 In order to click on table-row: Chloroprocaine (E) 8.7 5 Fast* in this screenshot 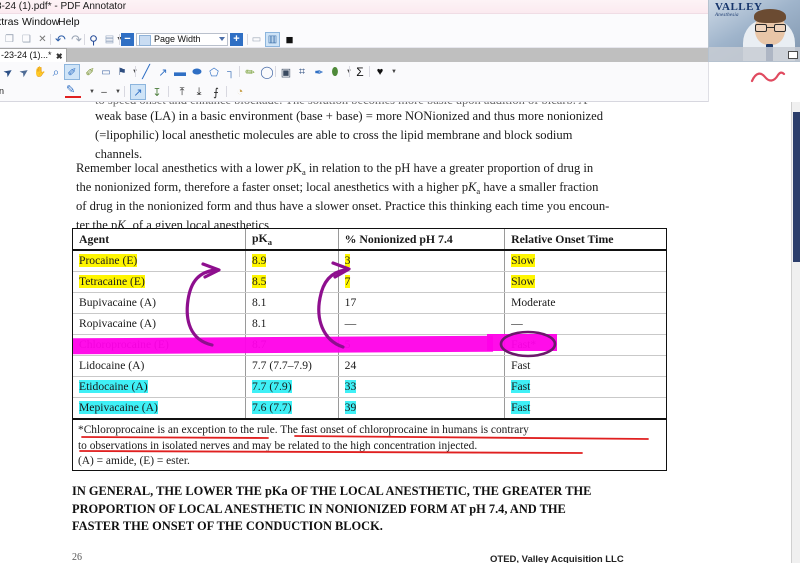, I will do `click(369, 345)`.